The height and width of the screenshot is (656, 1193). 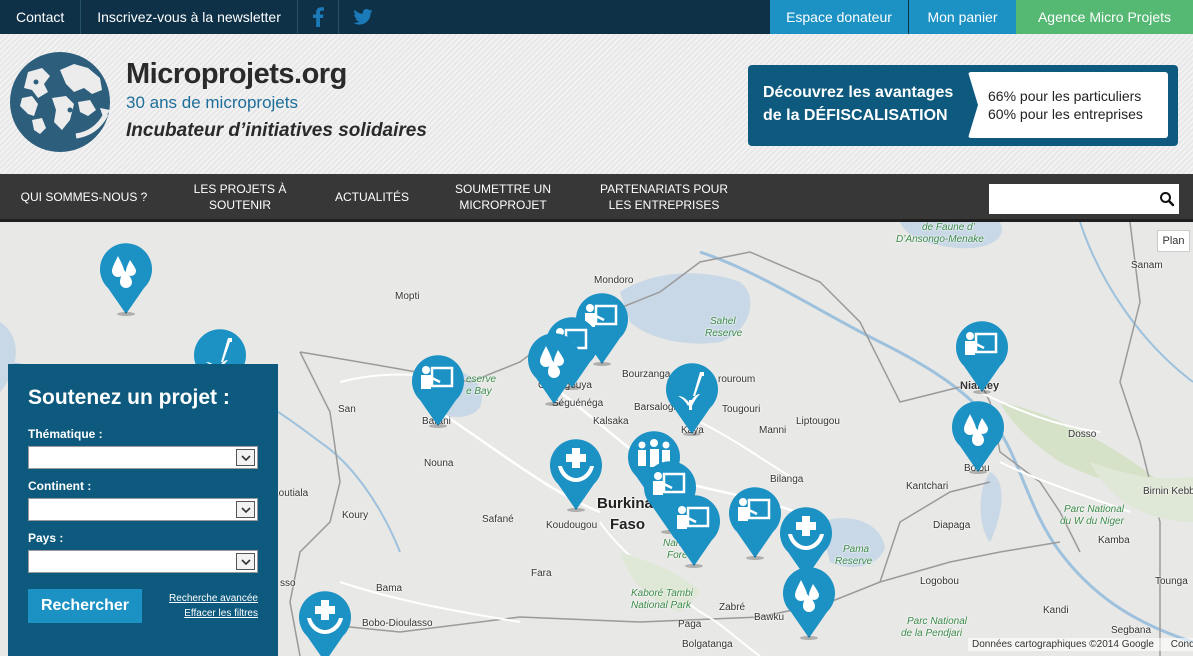 What do you see at coordinates (769, 617) in the screenshot?
I see `map-label: Bawku` at bounding box center [769, 617].